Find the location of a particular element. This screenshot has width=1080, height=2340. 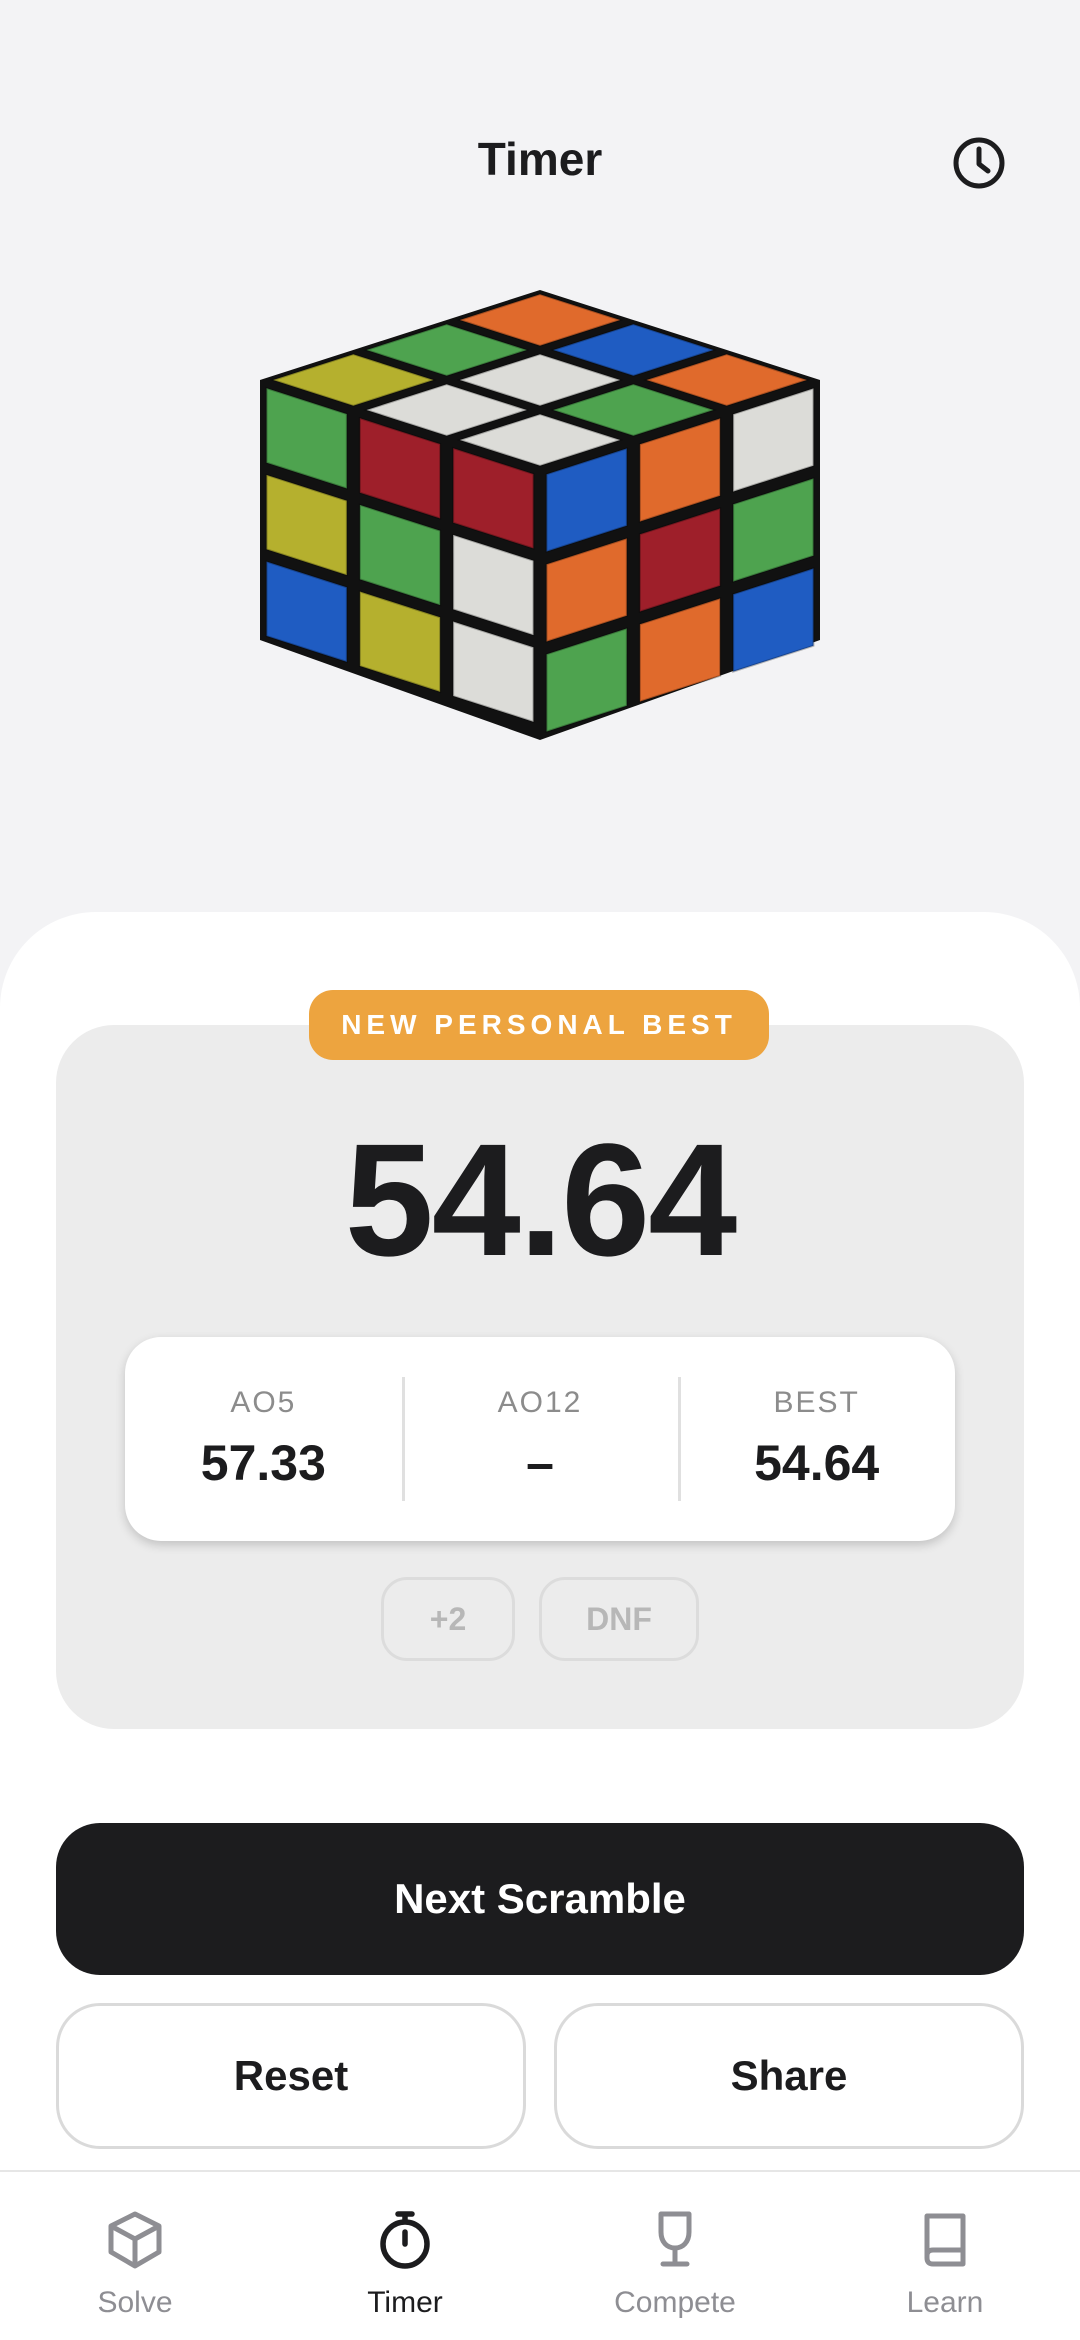

stat-ao5: AO5 57.33 is located at coordinates (263, 1439).